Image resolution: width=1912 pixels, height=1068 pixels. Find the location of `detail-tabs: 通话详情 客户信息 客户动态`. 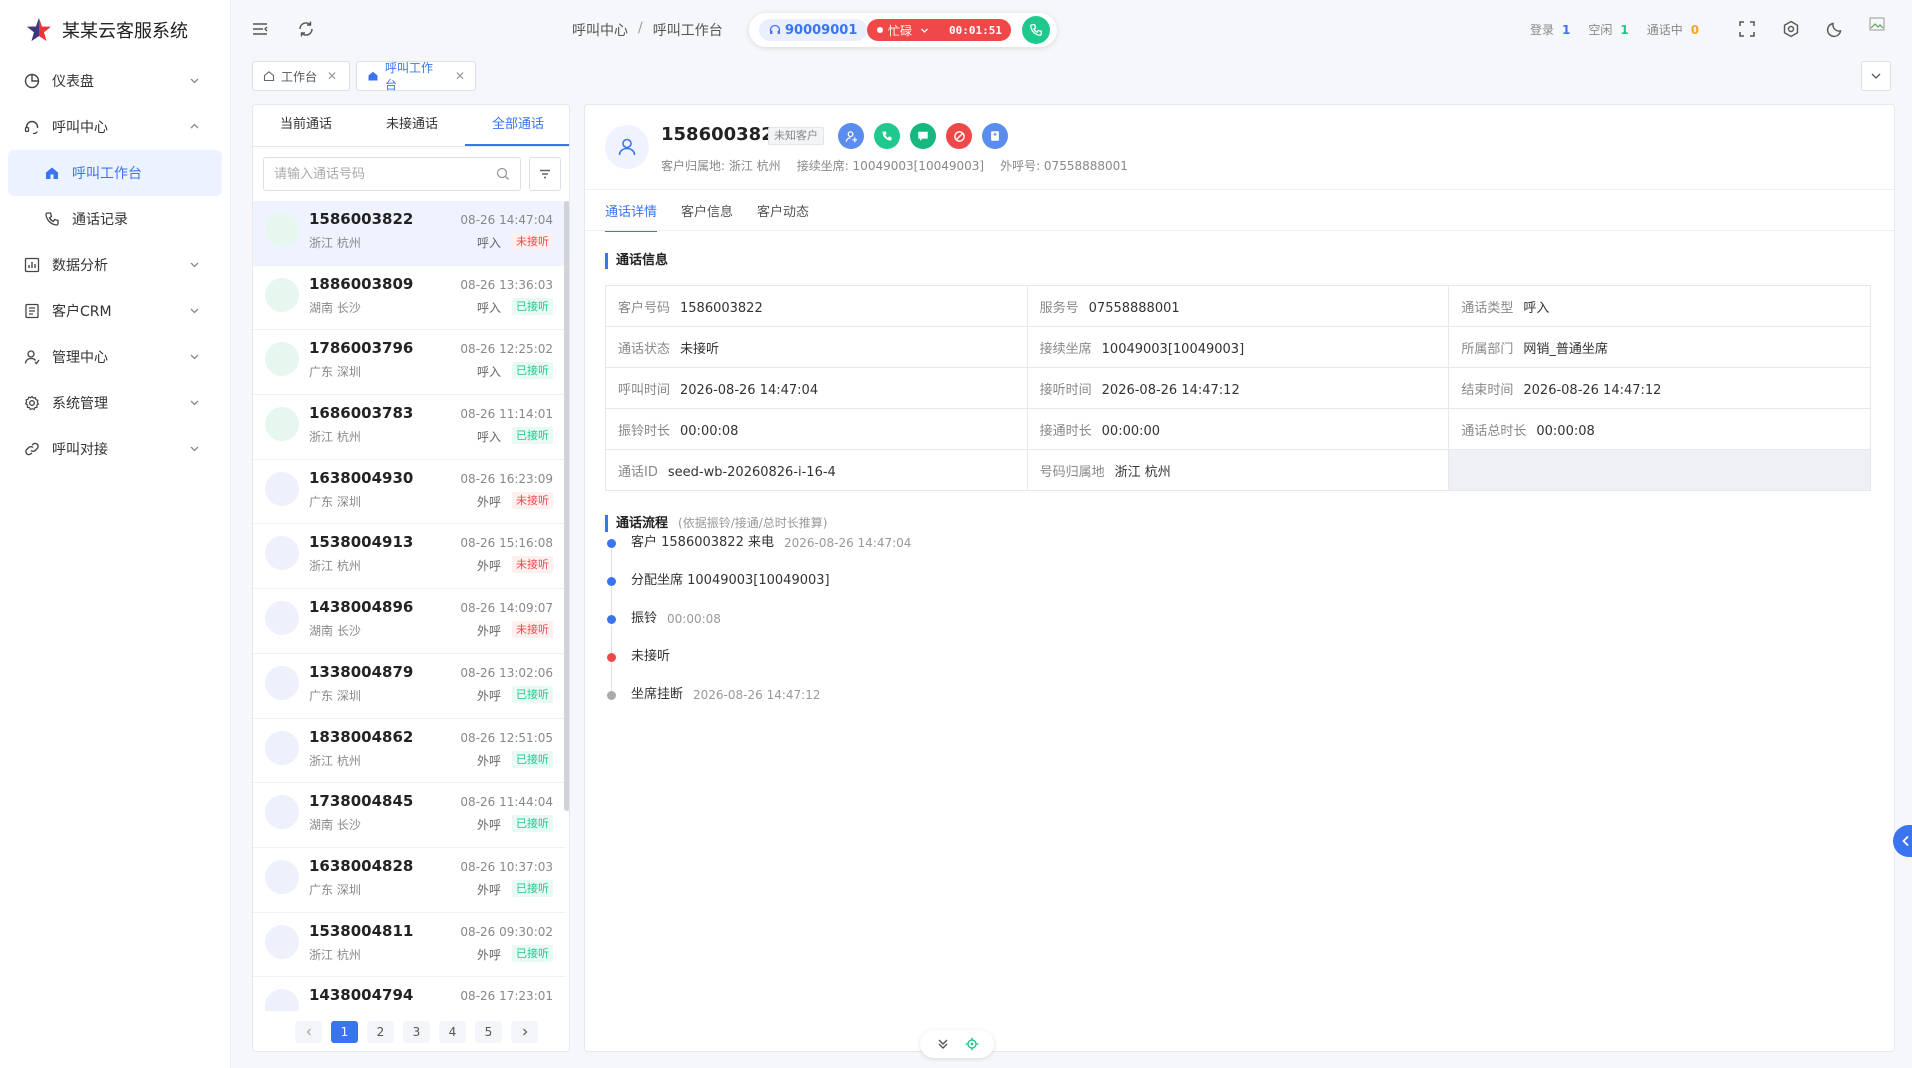

detail-tabs: 通话详情 客户信息 客户动态 is located at coordinates (707, 216).